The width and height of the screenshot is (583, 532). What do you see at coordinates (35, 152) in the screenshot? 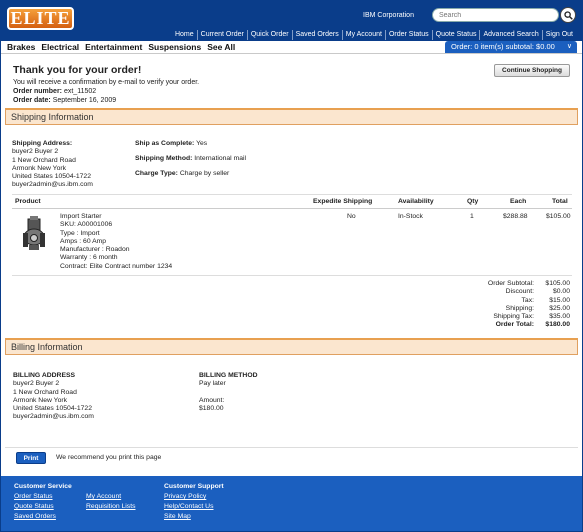
I see `address-line: buyer2 Buyer 2` at bounding box center [35, 152].